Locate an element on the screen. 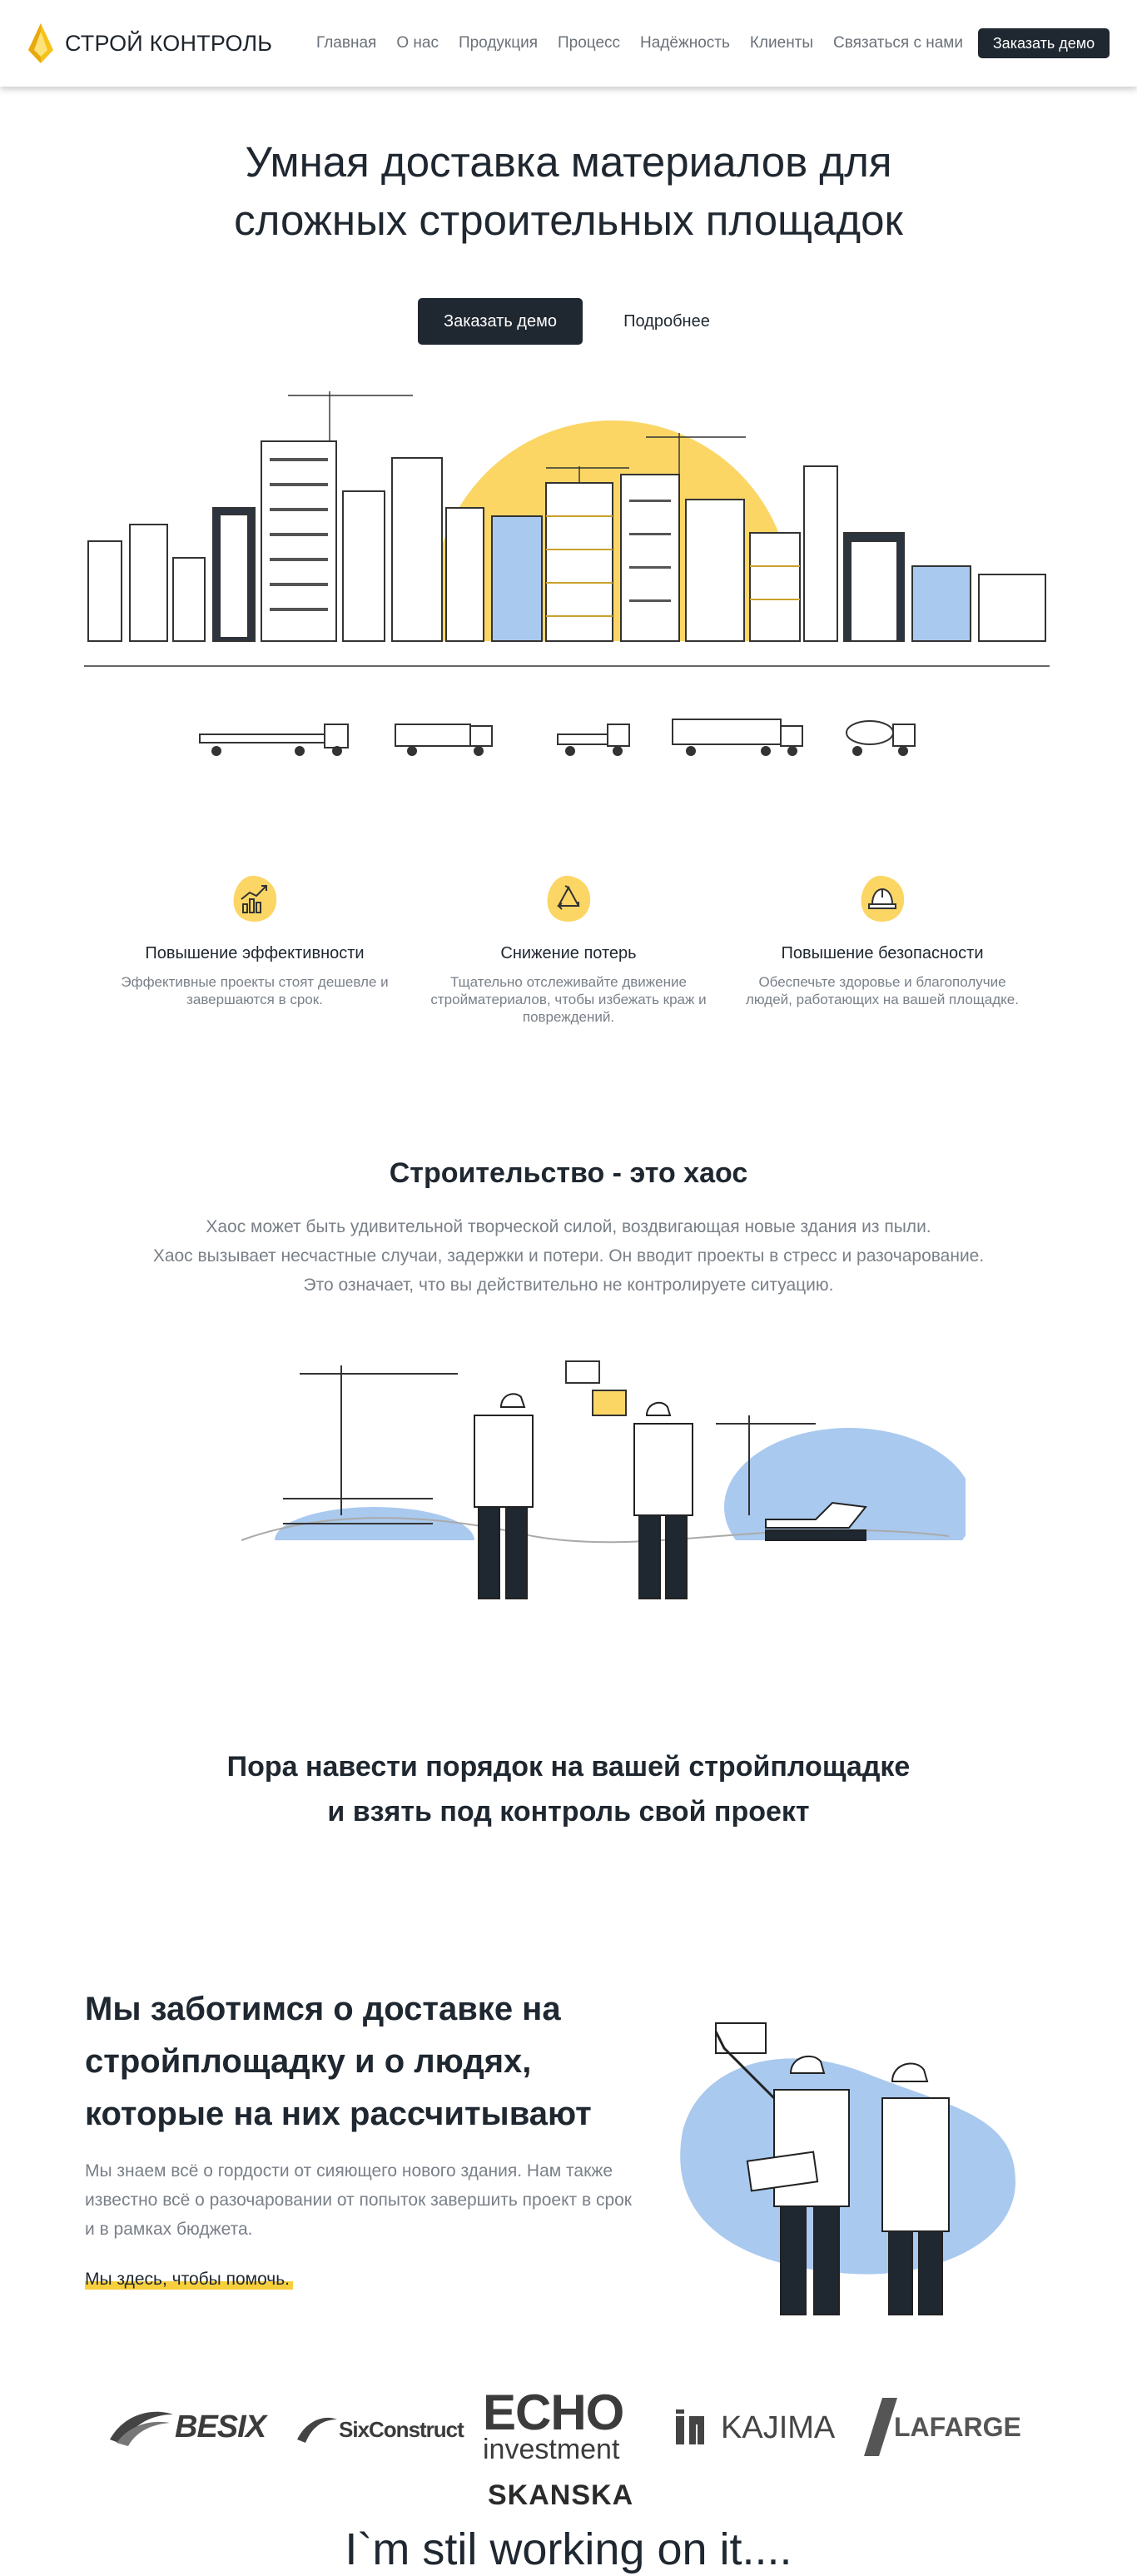 The height and width of the screenshot is (2576, 1137). hero-more-button: Подробнее is located at coordinates (666, 321).